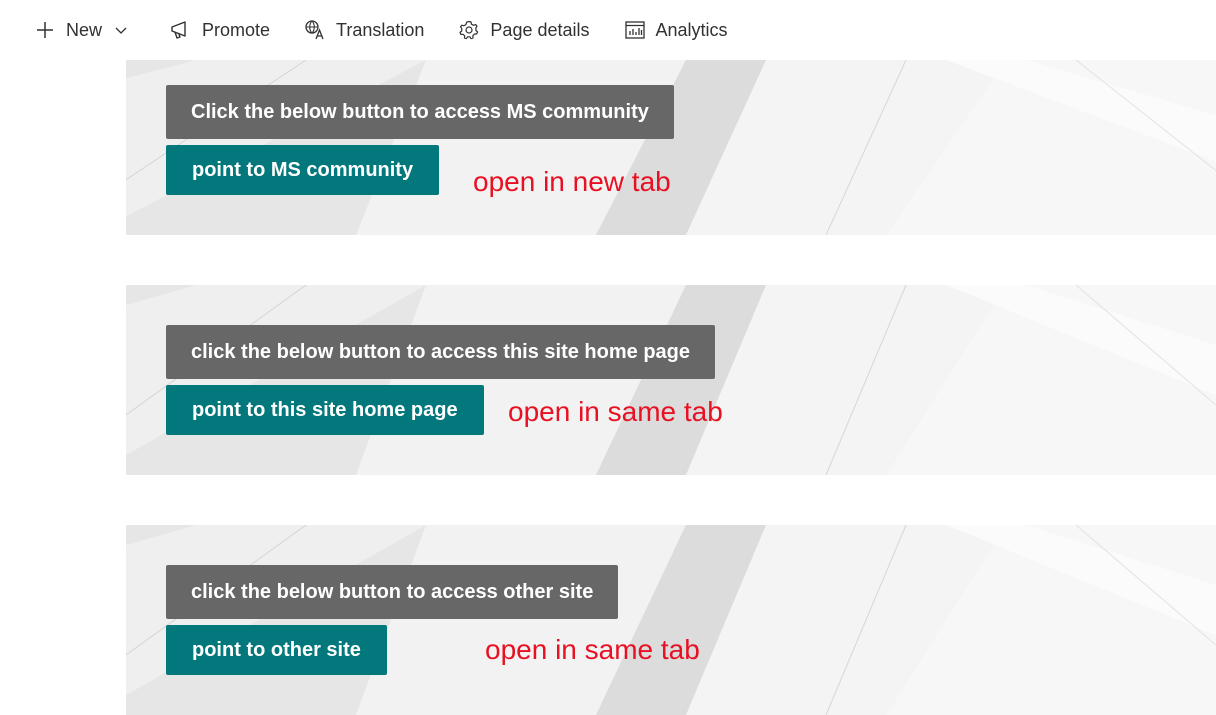 This screenshot has height=715, width=1216. I want to click on home-page-link-button: point to this site home page, so click(325, 410).